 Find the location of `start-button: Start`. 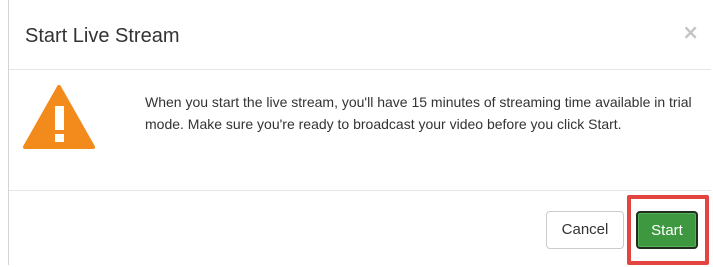

start-button: Start is located at coordinates (667, 230).